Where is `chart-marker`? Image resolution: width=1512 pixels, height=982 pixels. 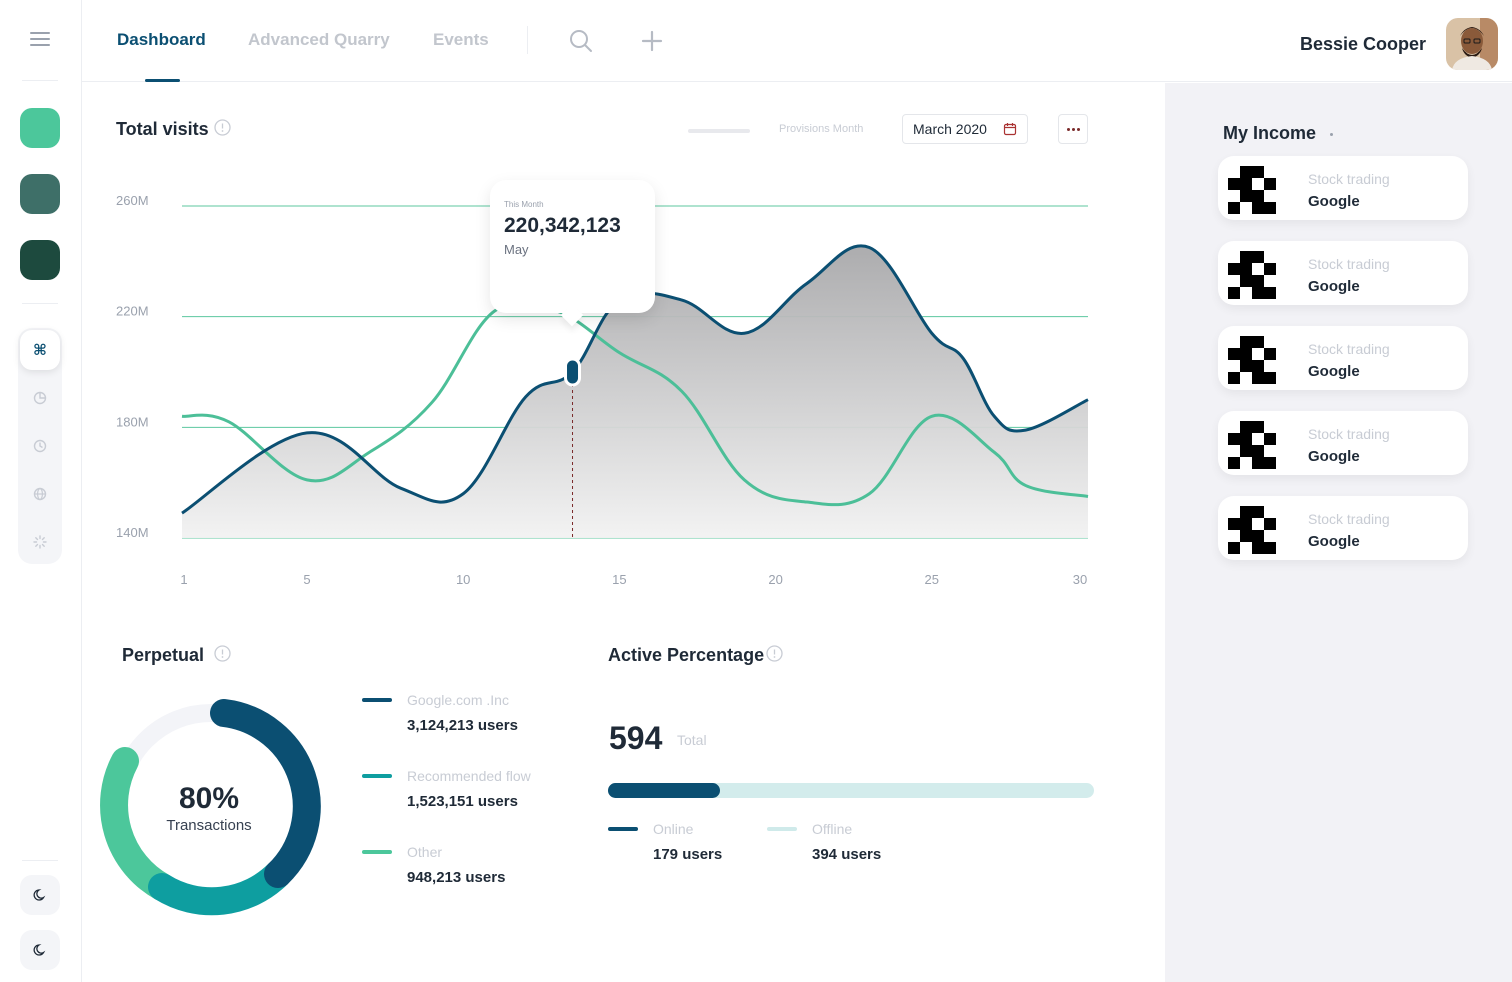
chart-marker is located at coordinates (573, 372).